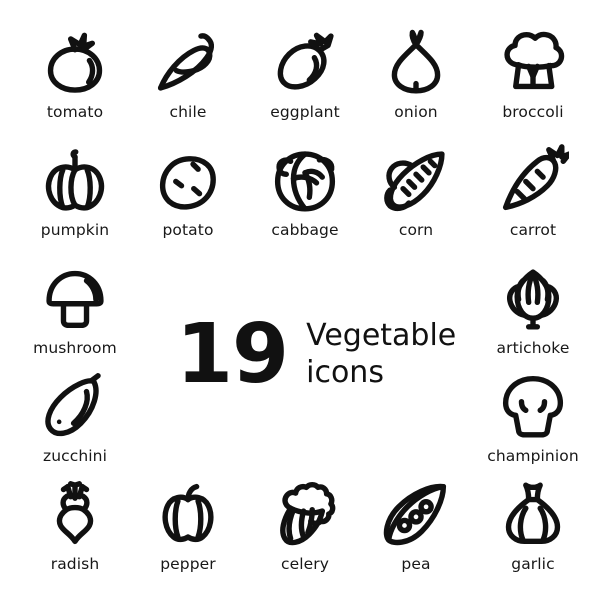 This screenshot has width=612, height=612. Describe the element at coordinates (533, 112) in the screenshot. I see `icon-label: broccoli` at that location.